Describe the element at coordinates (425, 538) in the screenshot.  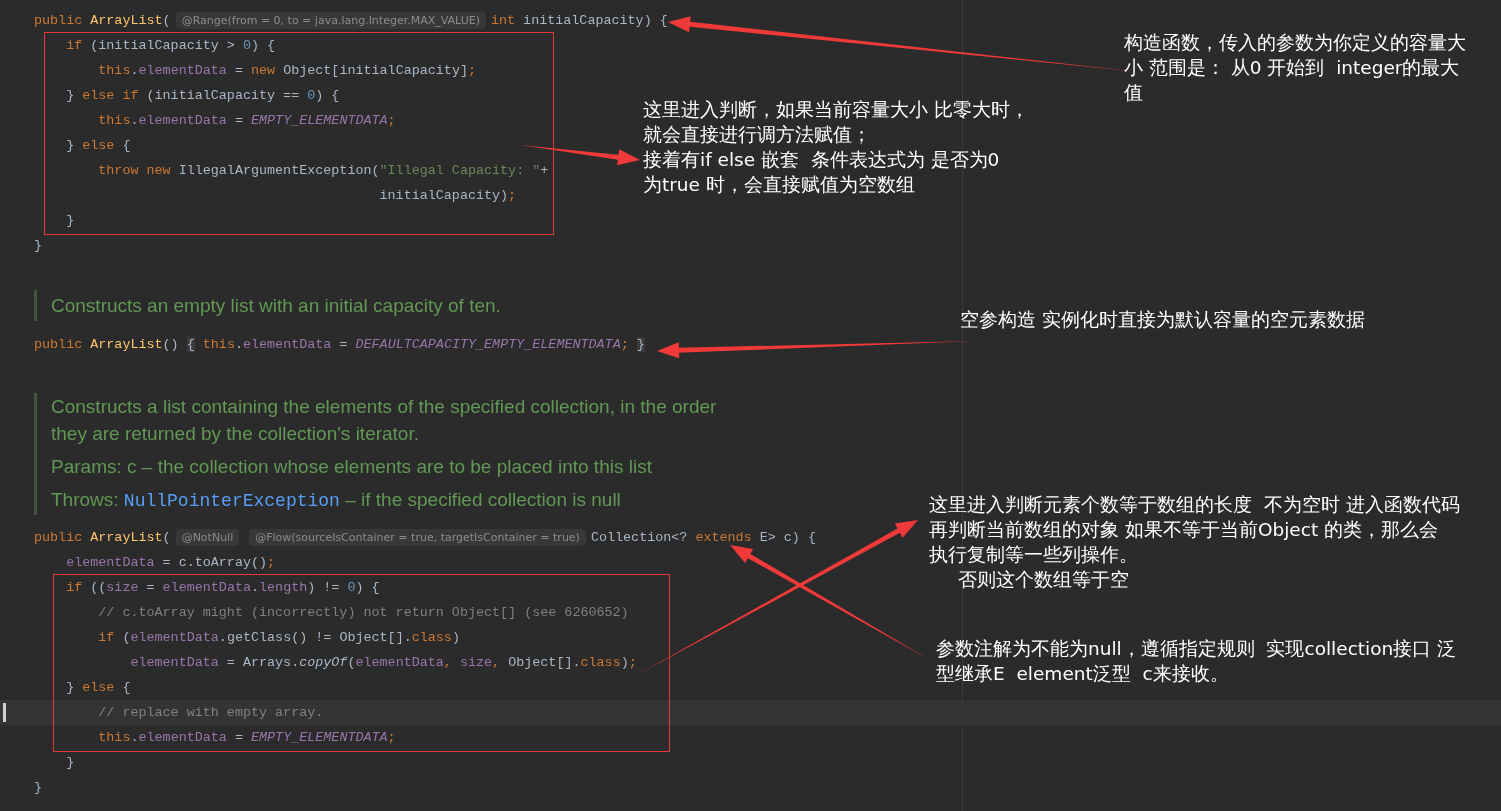
I see `code-line: public ArrayList( @NotNull @Flow(sourceIsContainer = true, targetIsContainer = true) Collection<? extends E> c) {` at that location.